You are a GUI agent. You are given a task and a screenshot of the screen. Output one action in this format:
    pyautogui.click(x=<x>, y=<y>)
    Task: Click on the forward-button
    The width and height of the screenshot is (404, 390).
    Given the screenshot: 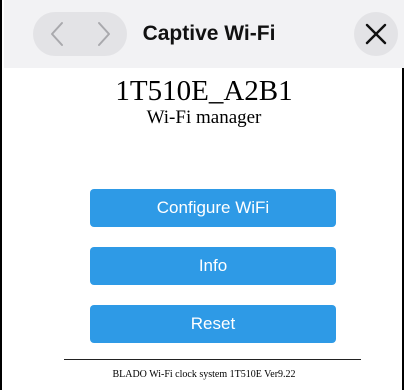 What is the action you would take?
    pyautogui.click(x=103, y=34)
    